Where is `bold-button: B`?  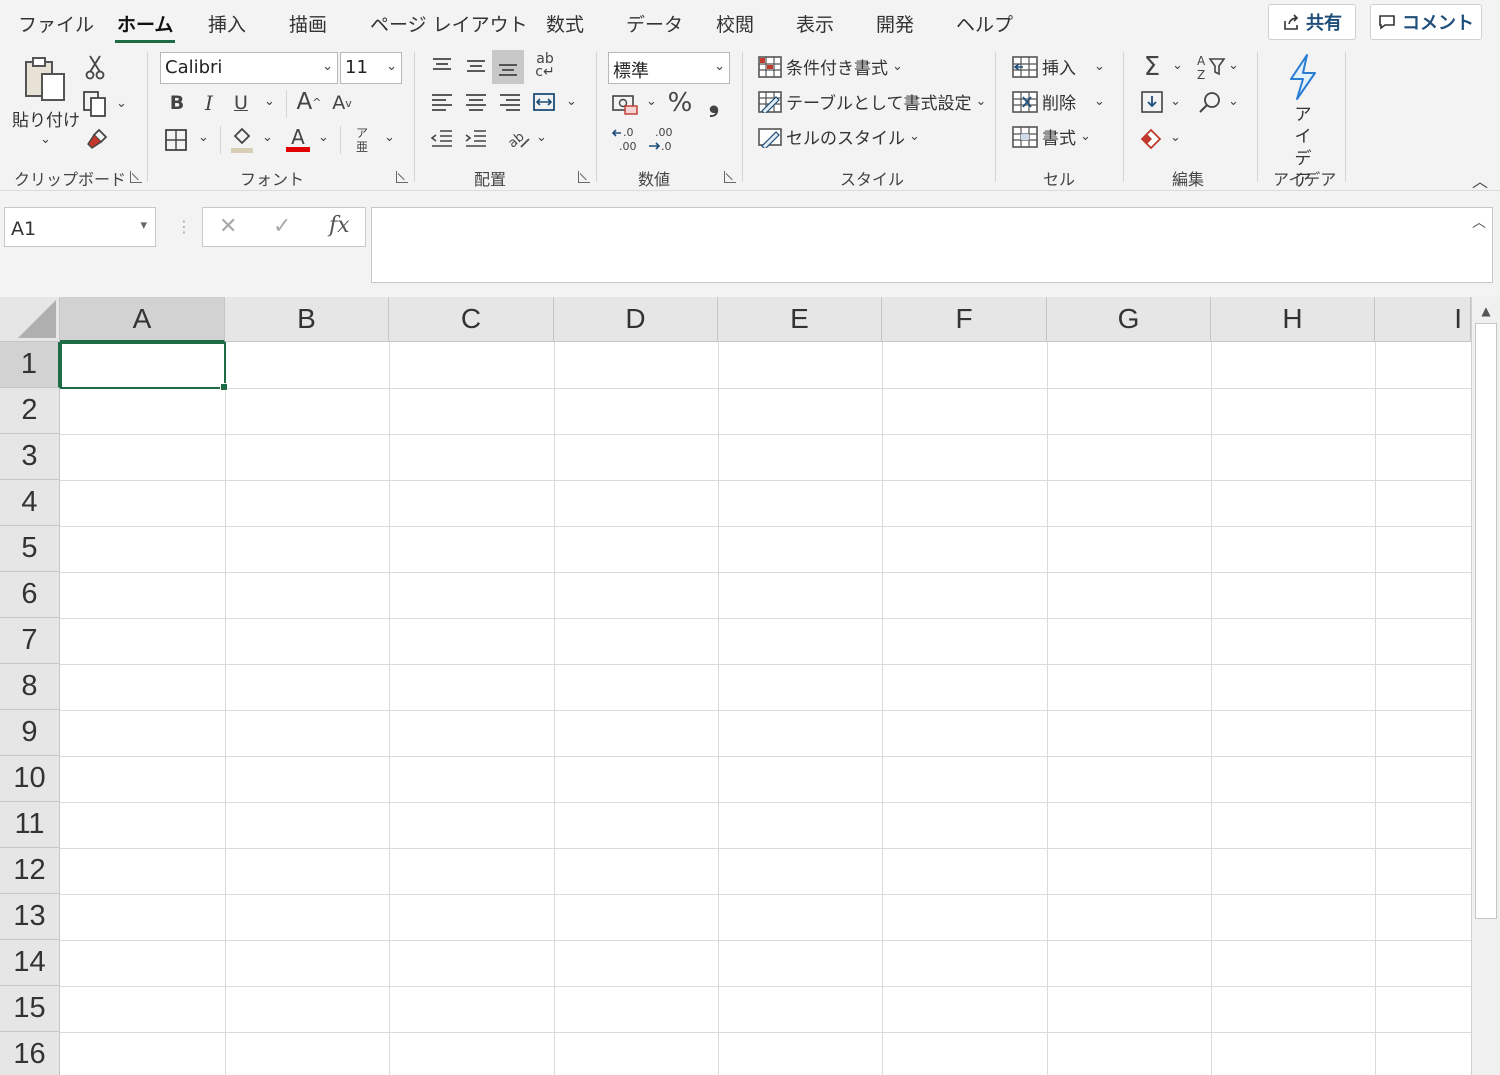 bold-button: B is located at coordinates (177, 103).